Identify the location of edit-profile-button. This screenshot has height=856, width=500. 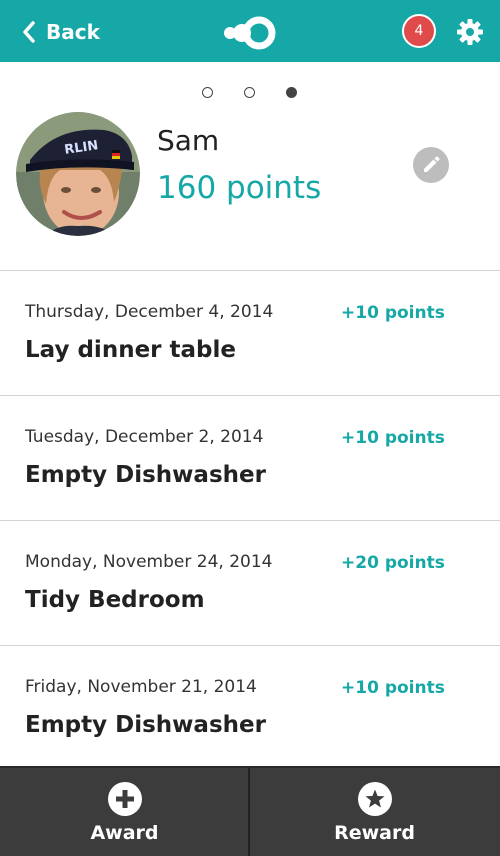
(431, 165).